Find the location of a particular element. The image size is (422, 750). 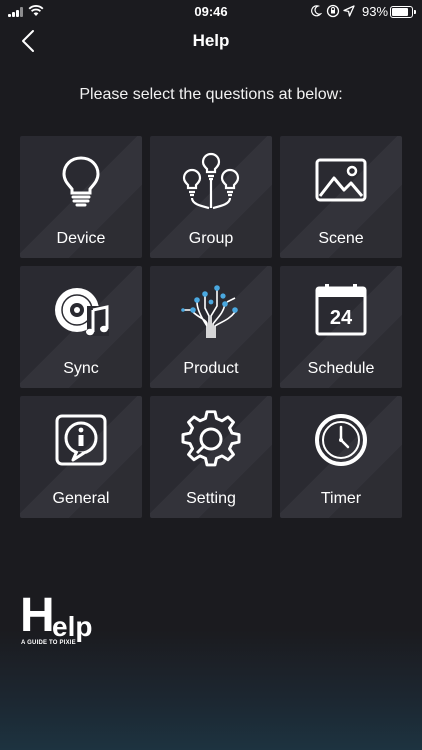

logo-rest: elp is located at coordinates (72, 626).